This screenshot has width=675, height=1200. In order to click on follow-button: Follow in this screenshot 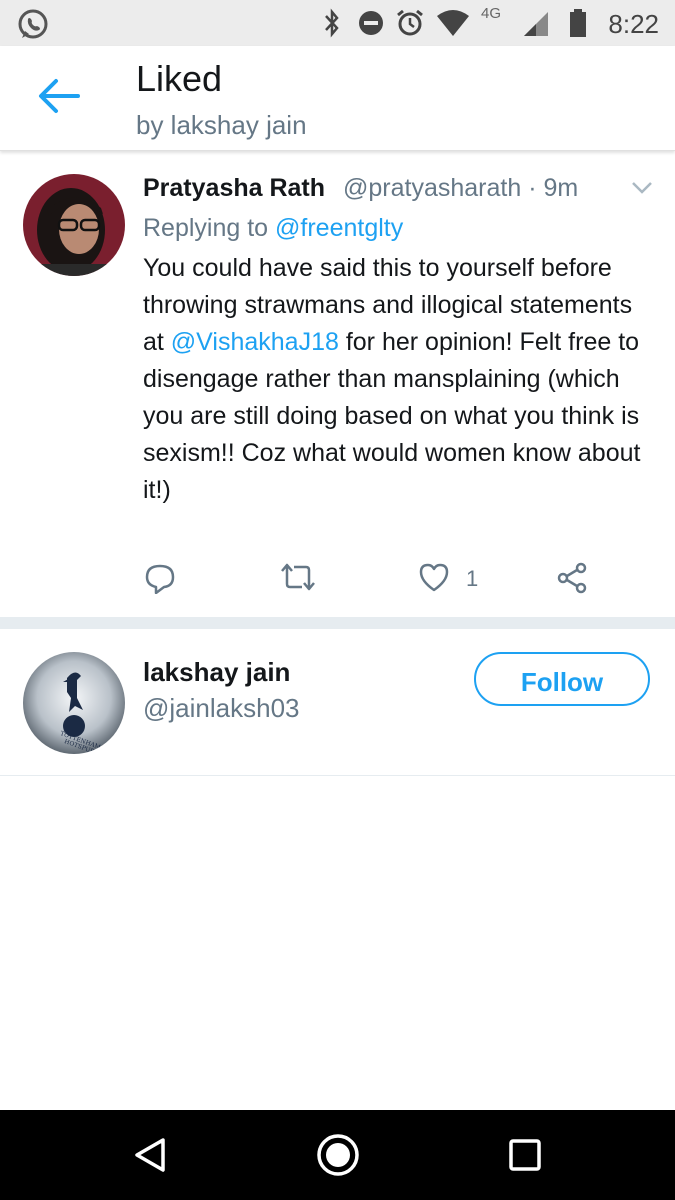, I will do `click(562, 679)`.